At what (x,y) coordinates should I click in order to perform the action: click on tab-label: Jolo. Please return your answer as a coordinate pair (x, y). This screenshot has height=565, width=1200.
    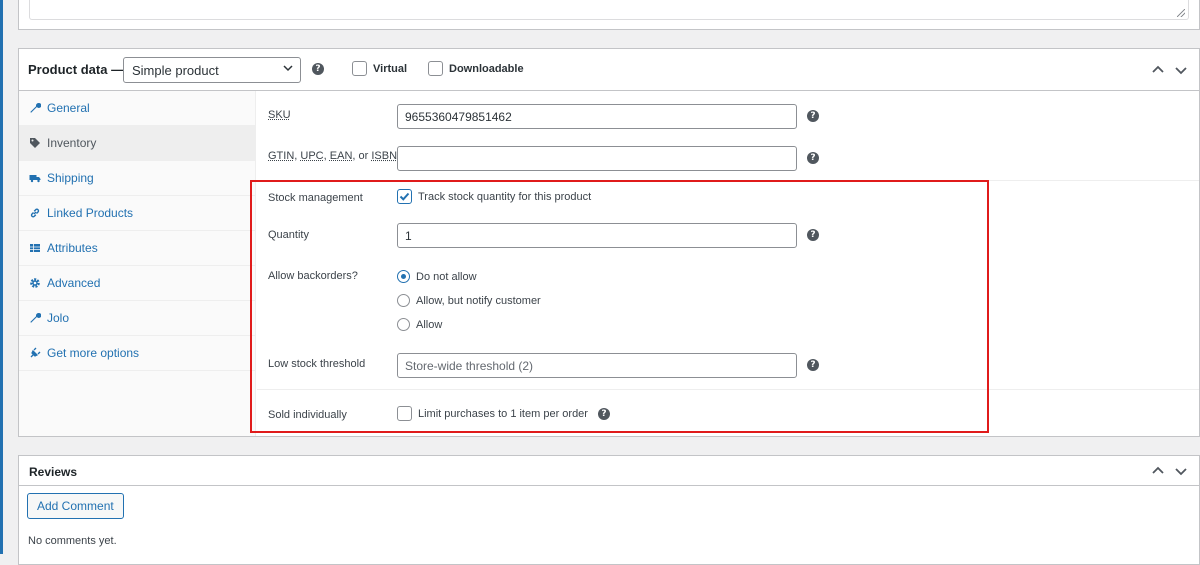
    Looking at the image, I should click on (58, 318).